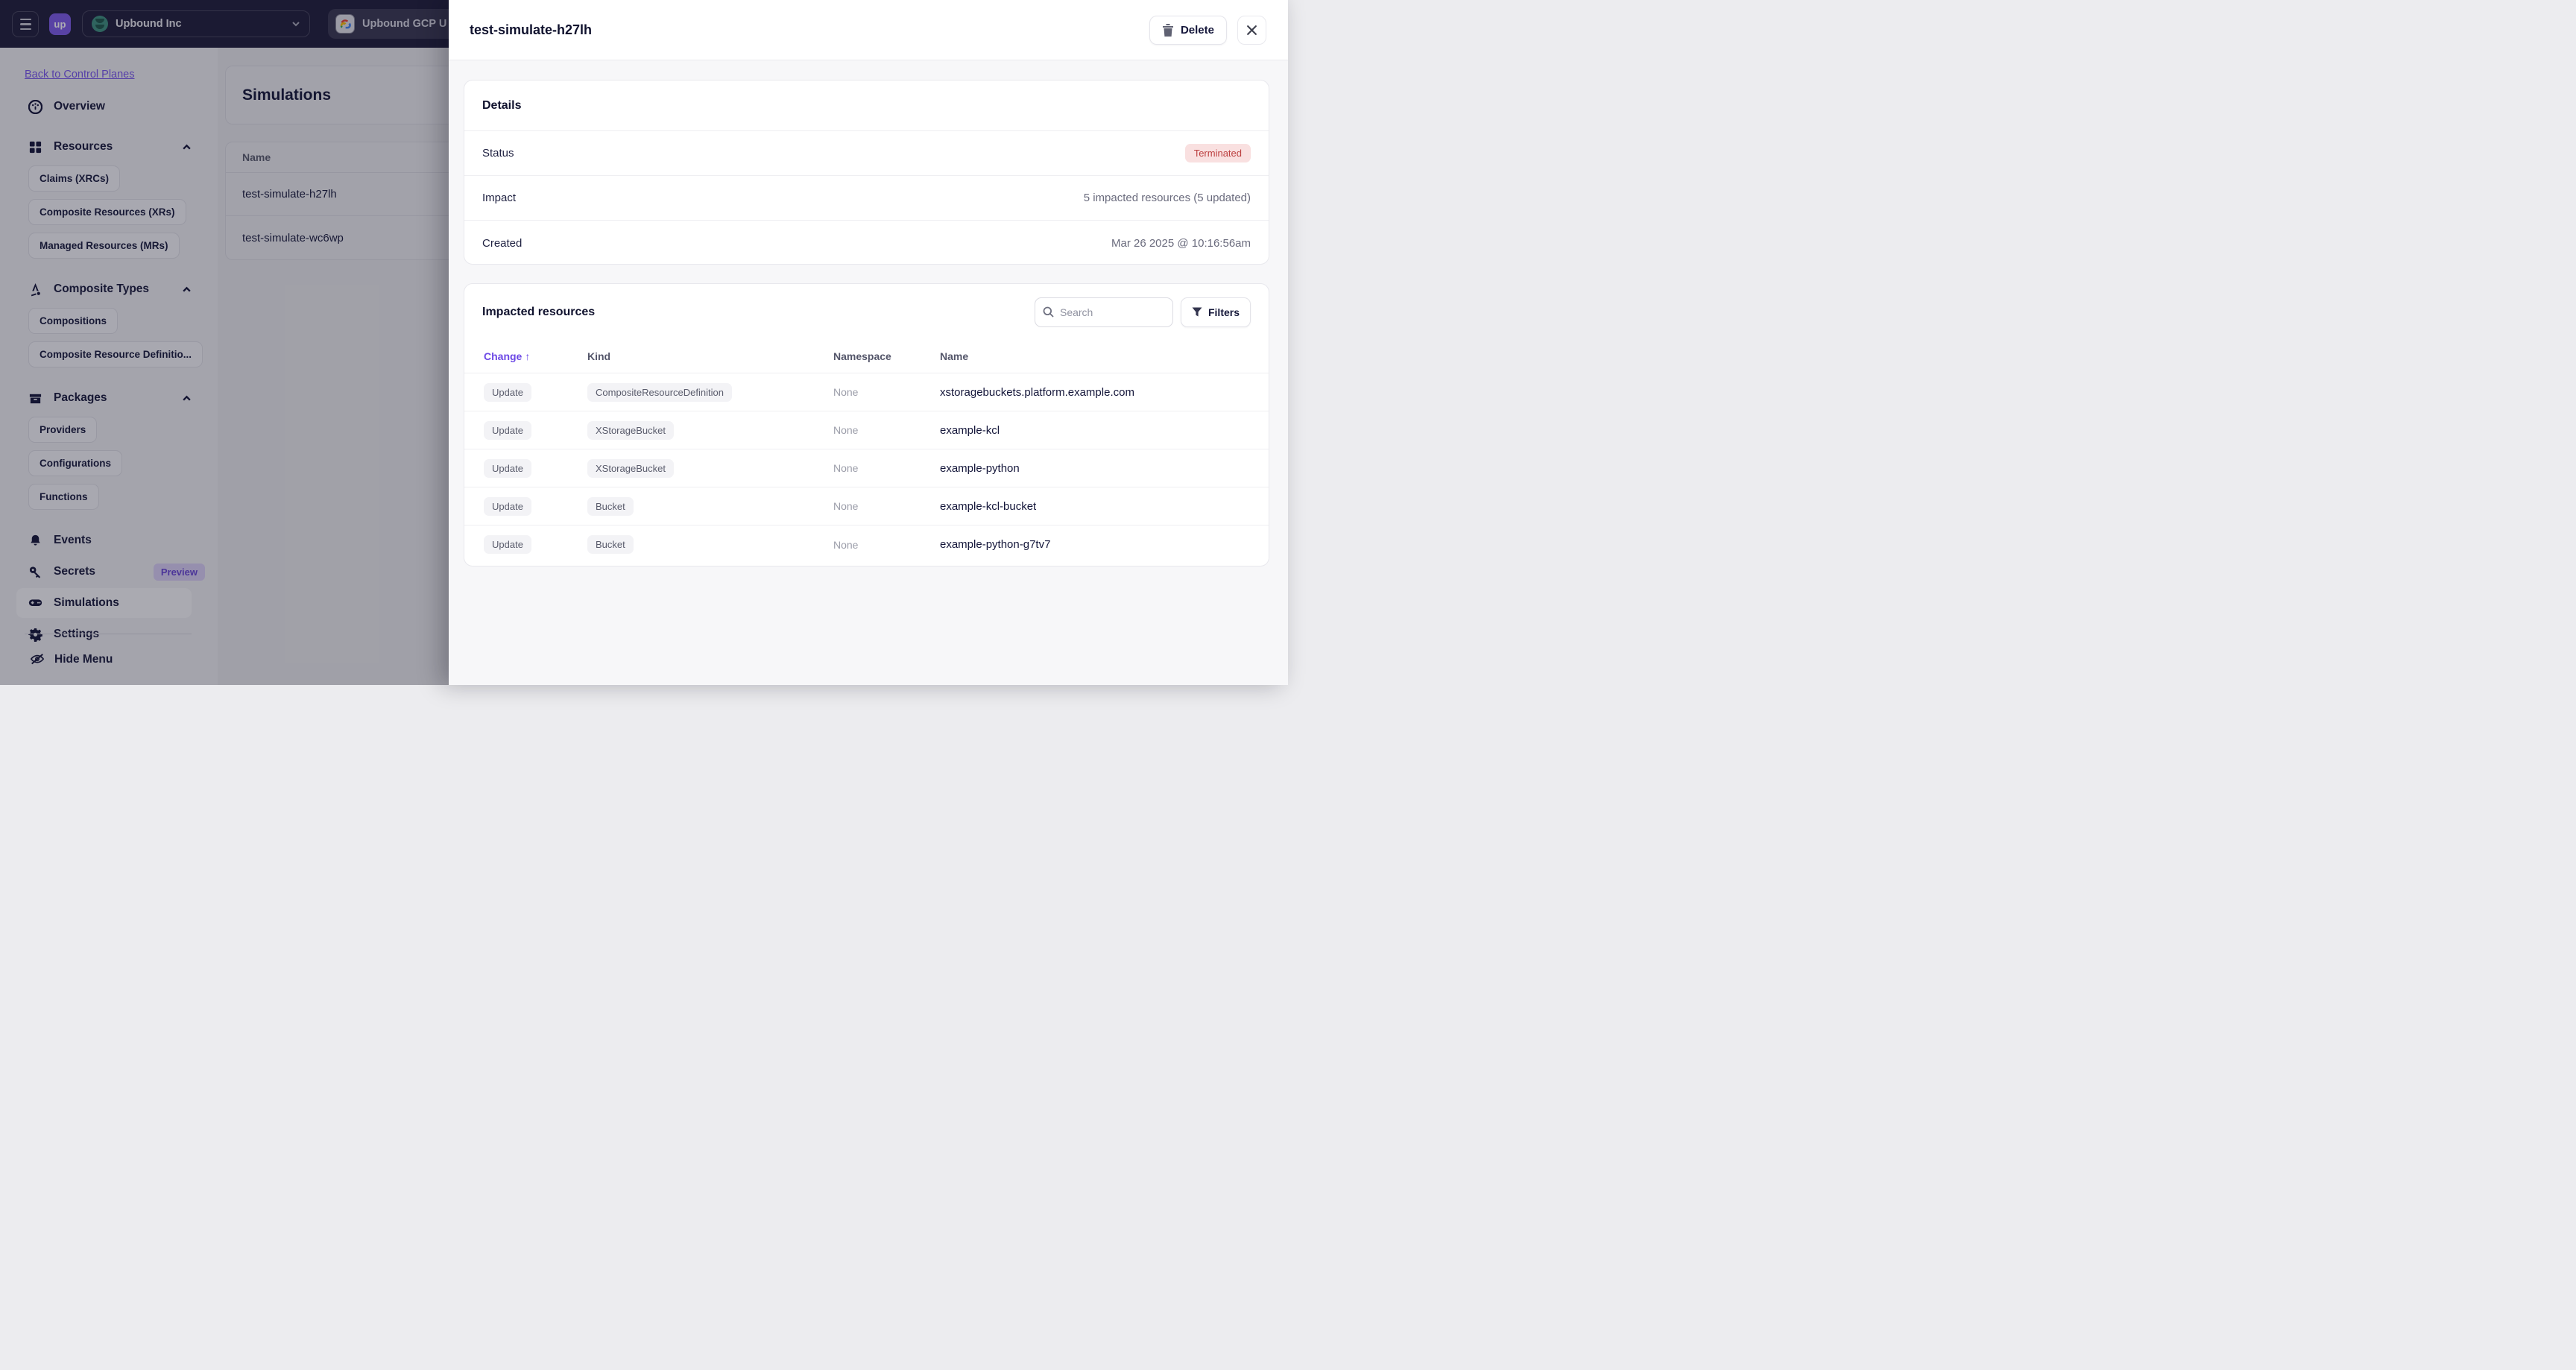  I want to click on created-label: Created, so click(503, 243).